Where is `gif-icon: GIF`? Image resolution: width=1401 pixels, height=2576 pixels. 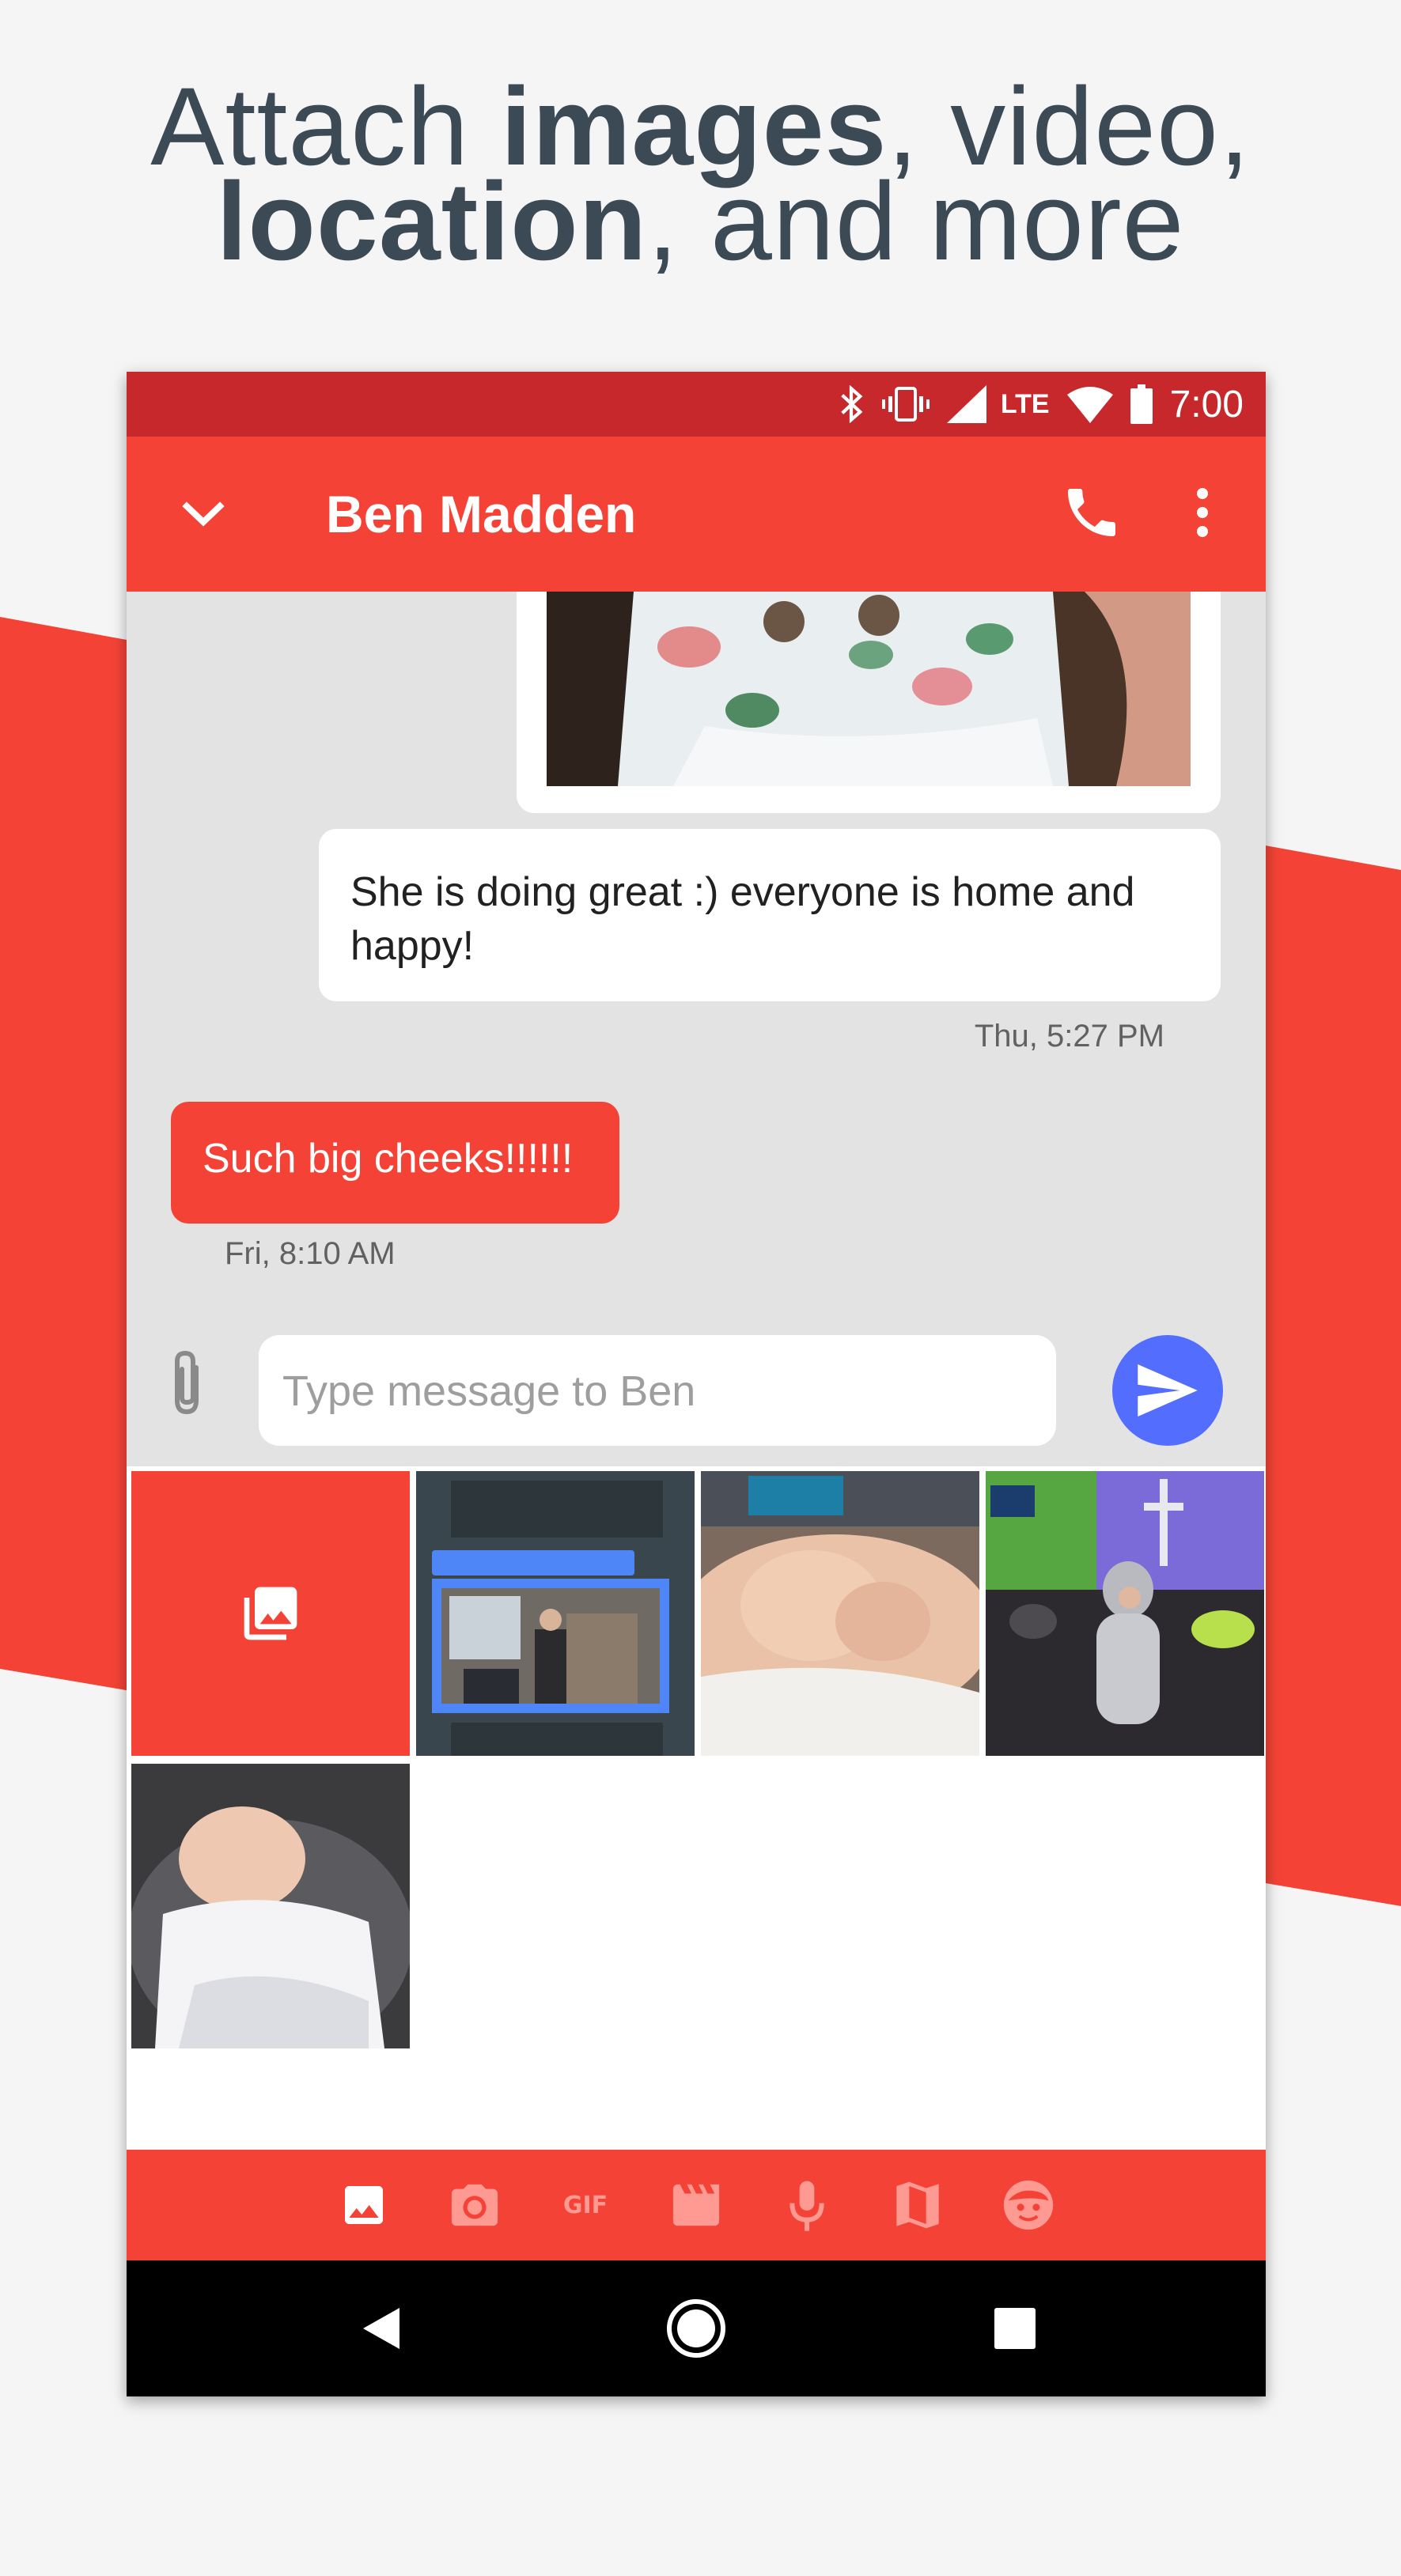
gif-icon: GIF is located at coordinates (585, 2205).